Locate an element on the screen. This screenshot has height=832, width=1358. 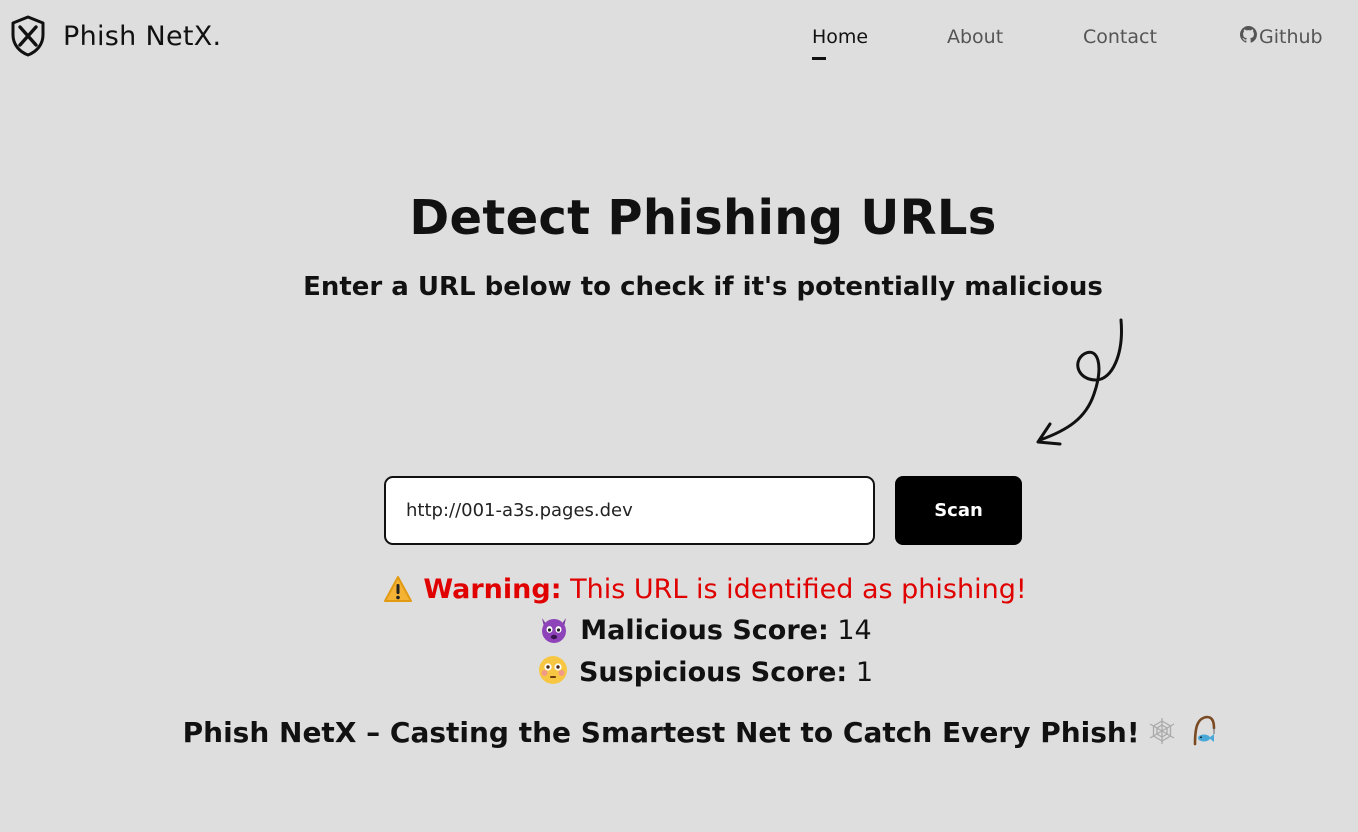
url-input is located at coordinates (629, 510).